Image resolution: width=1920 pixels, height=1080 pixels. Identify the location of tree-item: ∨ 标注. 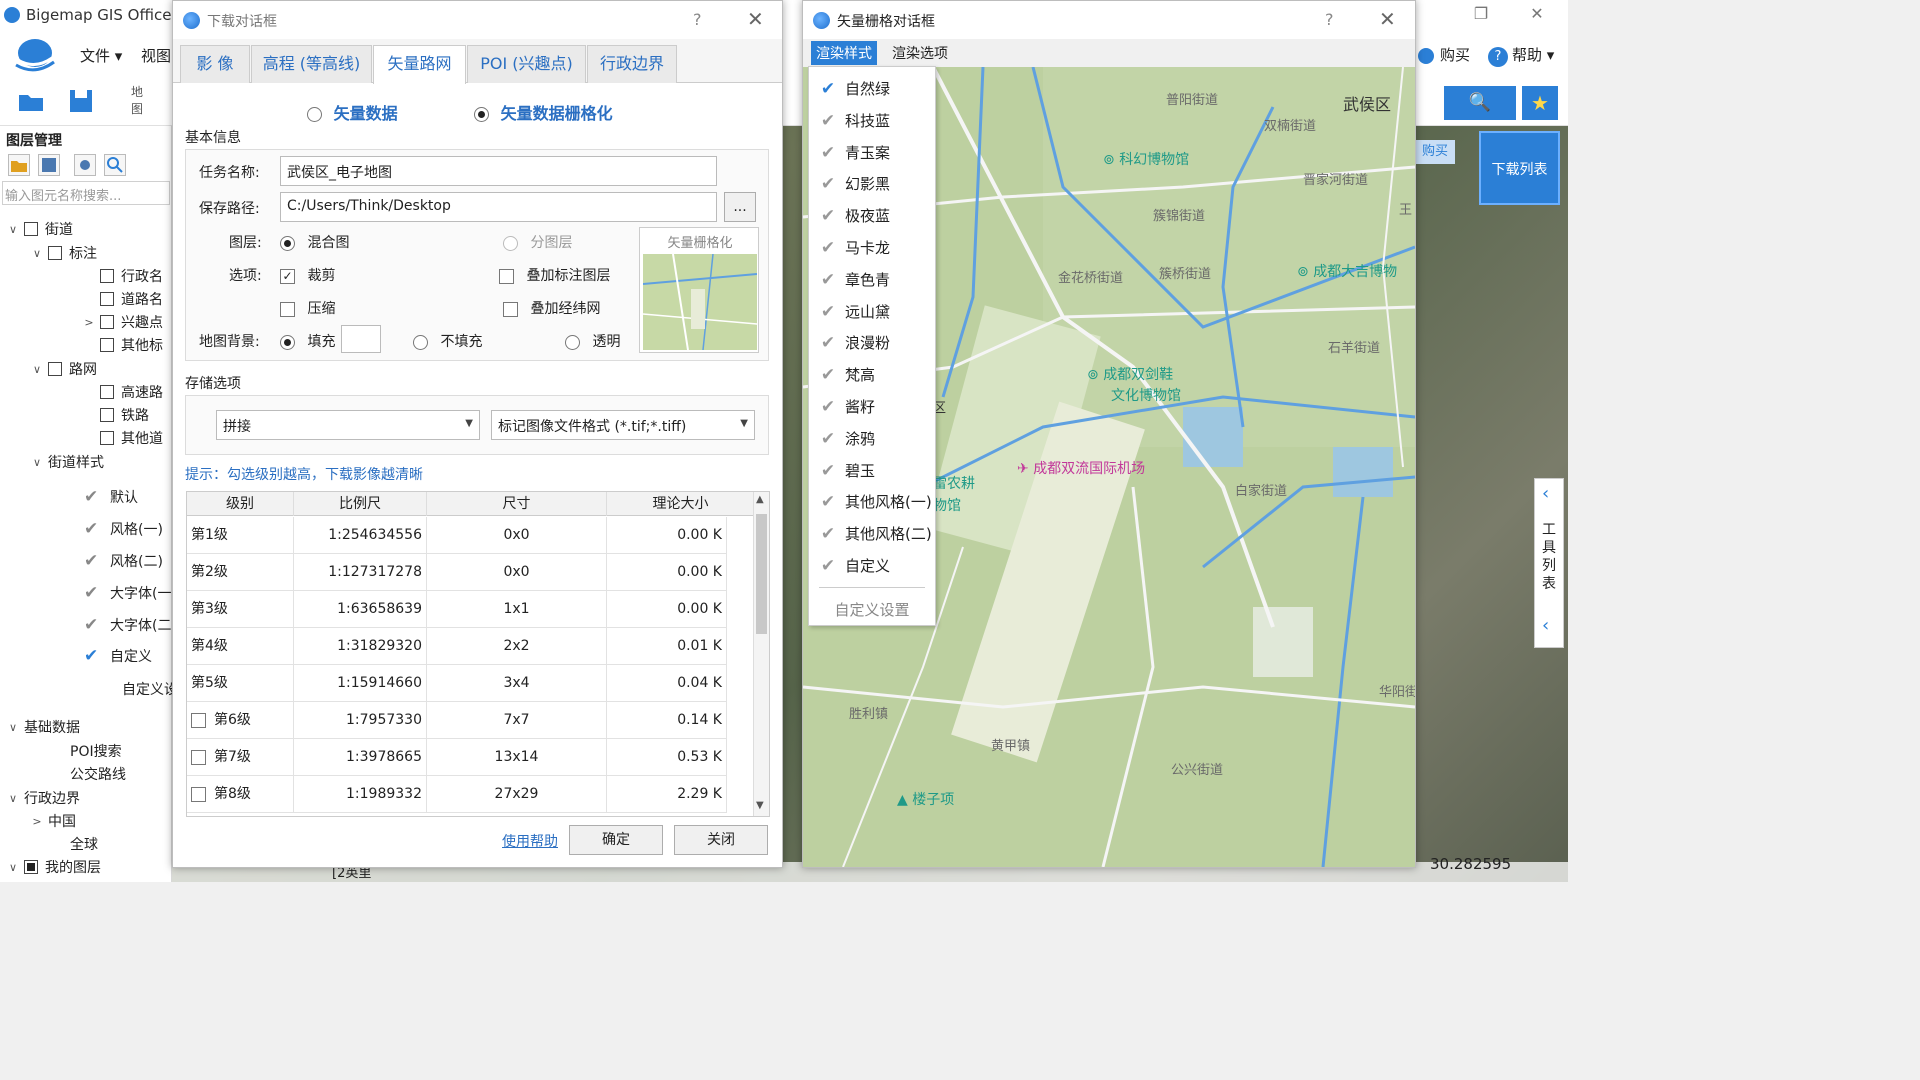
(63, 253).